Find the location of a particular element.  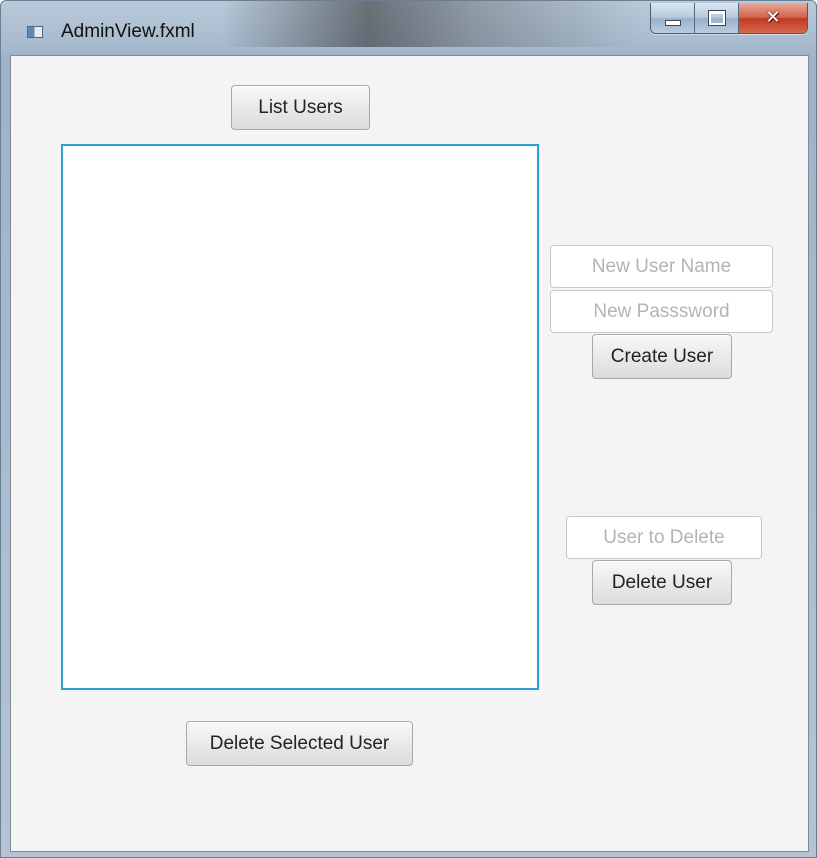

close-button: ✕ is located at coordinates (773, 18).